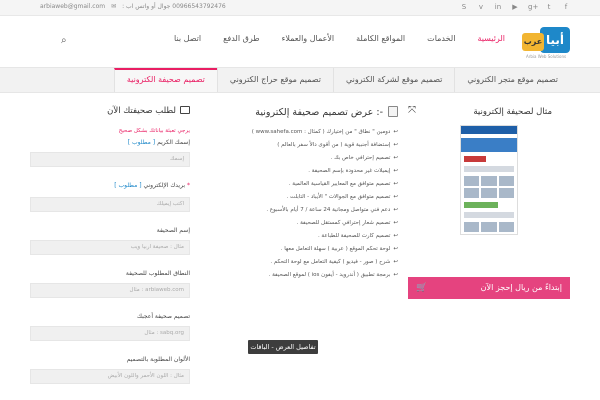 Image resolution: width=600 pixels, height=400 pixels. What do you see at coordinates (283, 347) in the screenshot?
I see `offer-details-button: تفاصيل العرض - الباقات` at bounding box center [283, 347].